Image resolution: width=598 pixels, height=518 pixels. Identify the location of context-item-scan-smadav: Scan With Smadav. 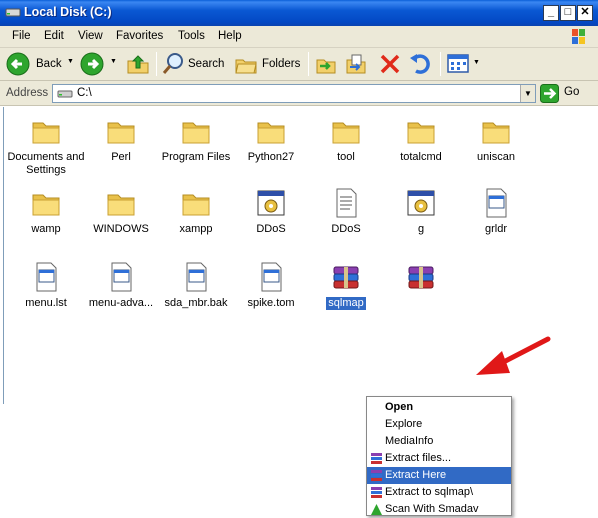
(439, 509).